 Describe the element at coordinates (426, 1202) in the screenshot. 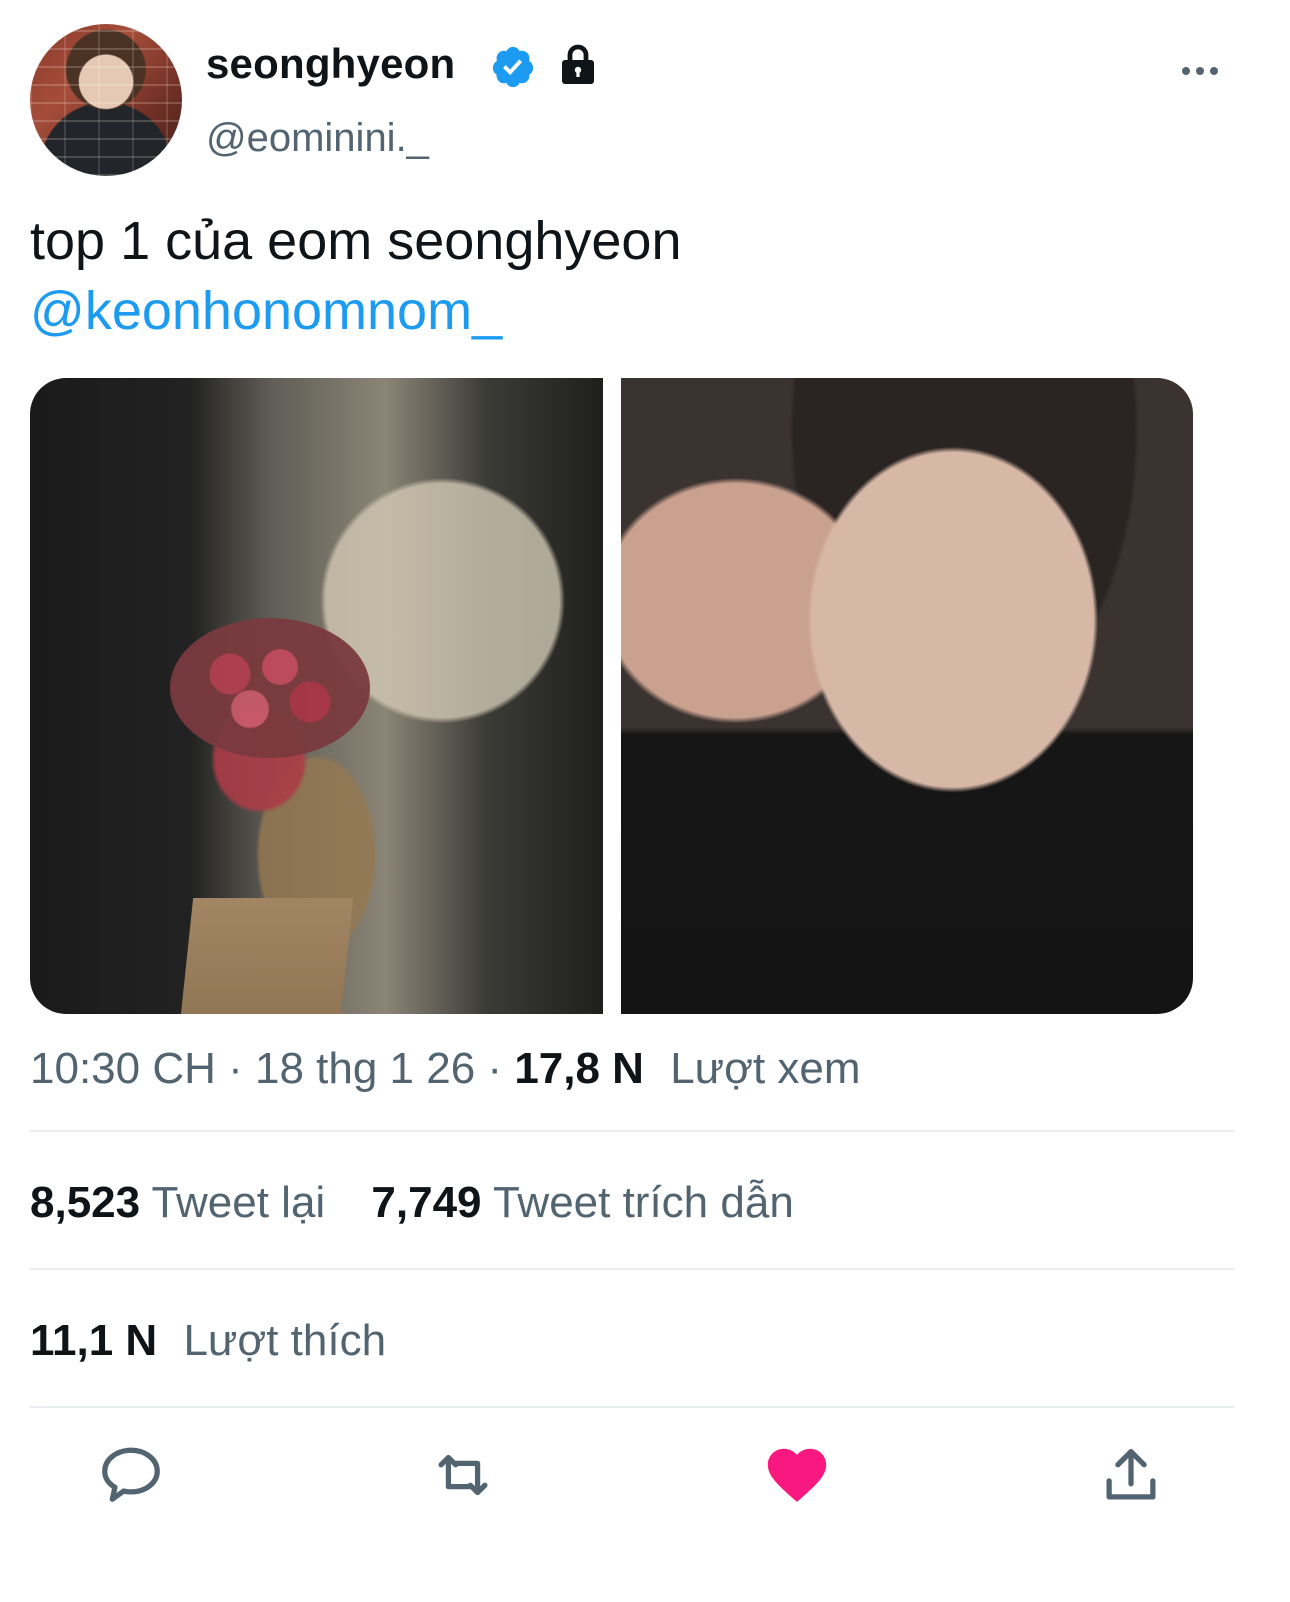

I see `quotes-count: 7,749` at that location.